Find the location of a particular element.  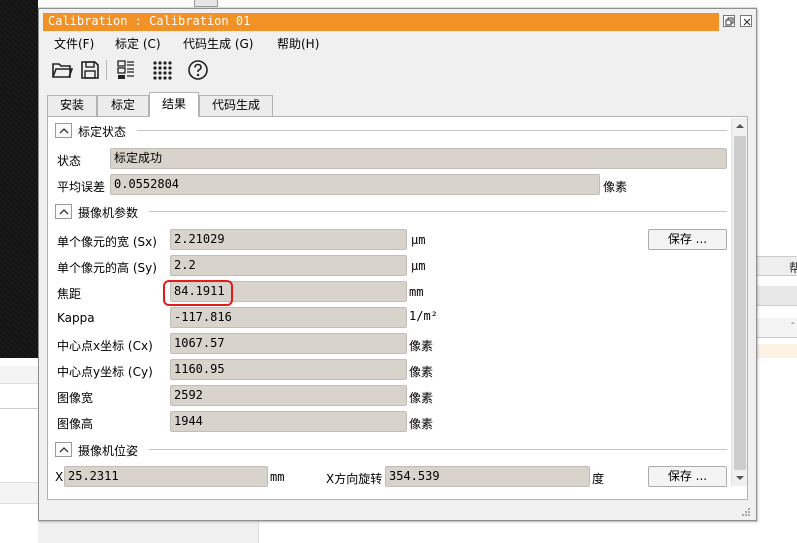

collapse-status-button is located at coordinates (63, 130).